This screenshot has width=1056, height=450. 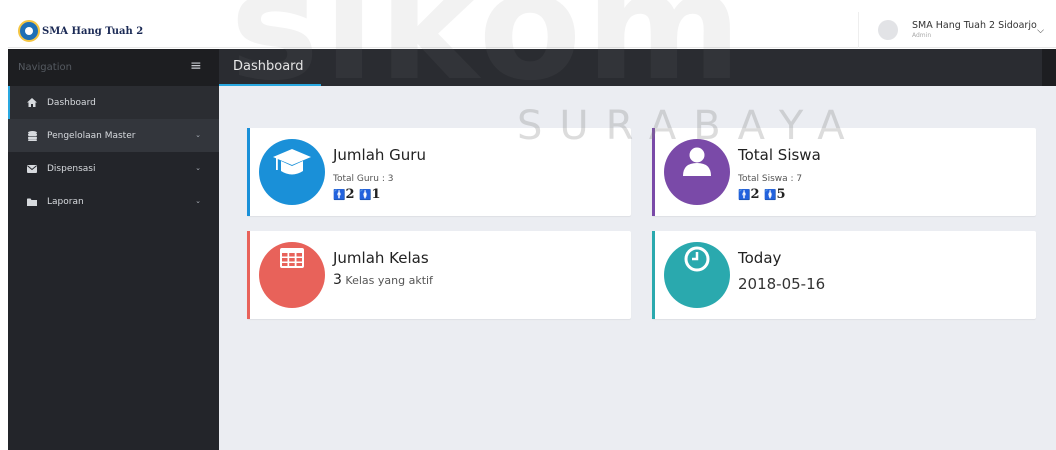 I want to click on database-icon, so click(x=32, y=135).